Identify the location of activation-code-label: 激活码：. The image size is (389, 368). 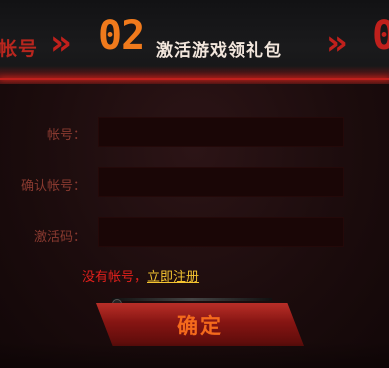
(59, 237).